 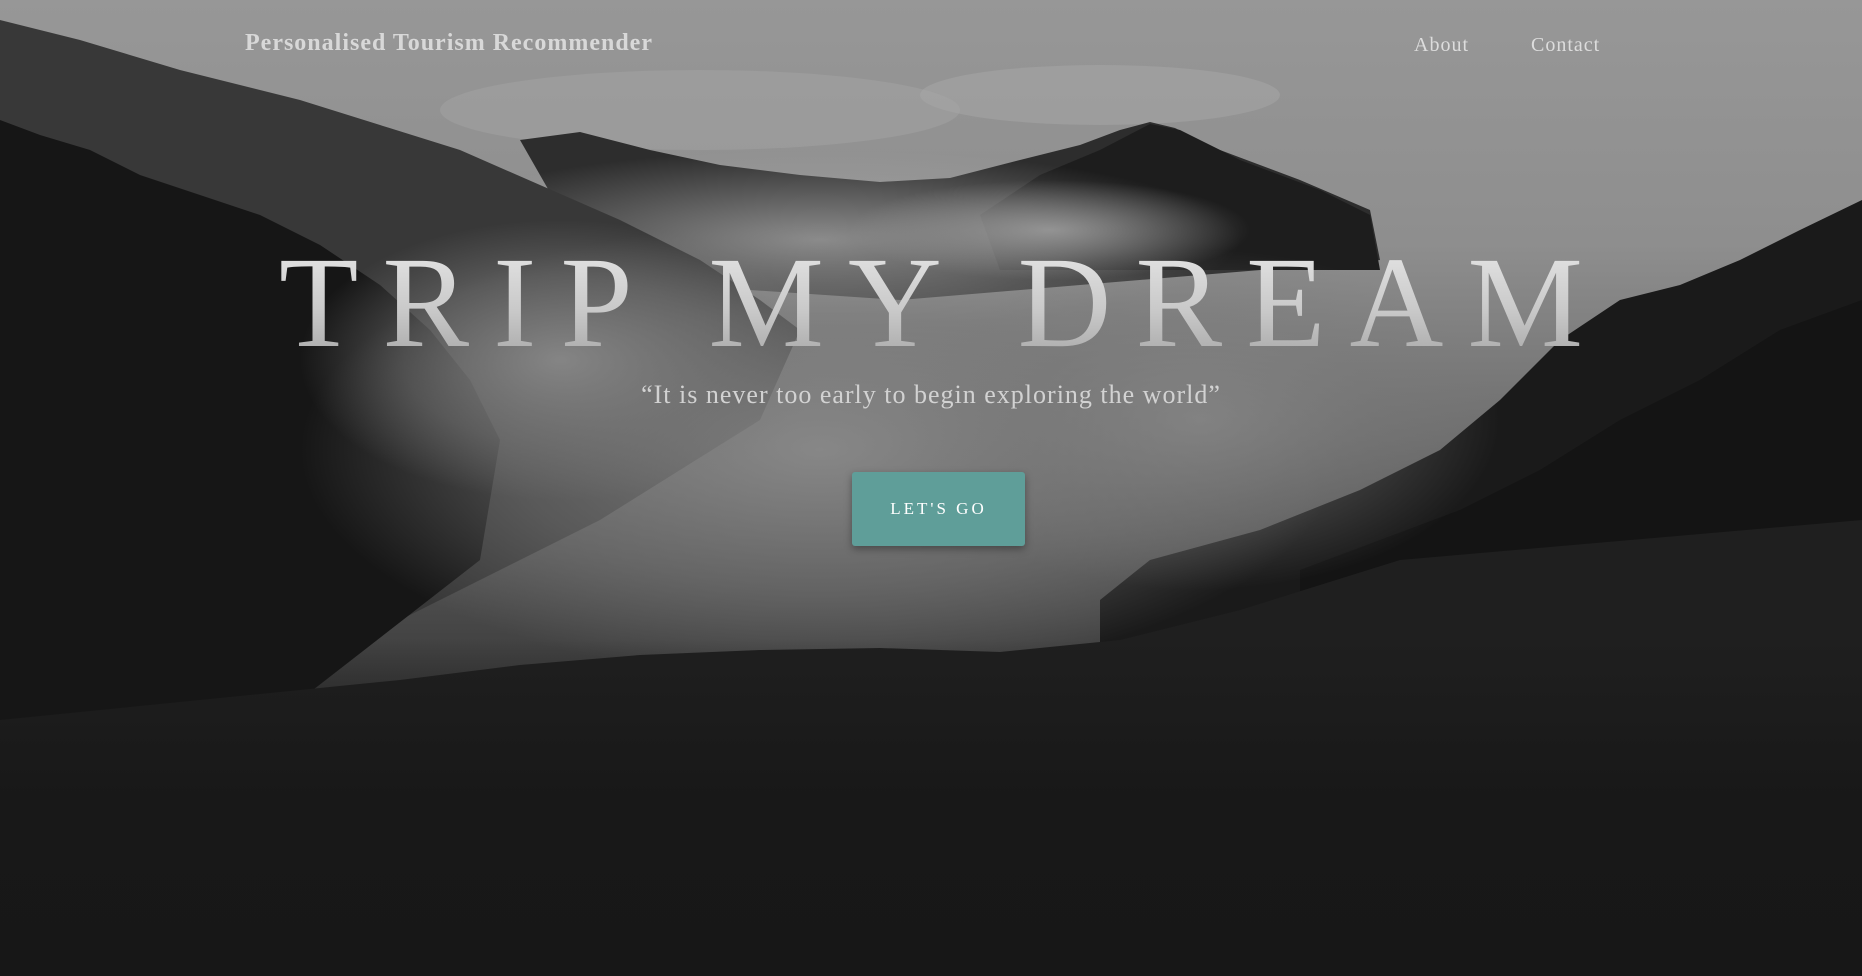 What do you see at coordinates (938, 509) in the screenshot?
I see `lets-go-button: LET'S GO` at bounding box center [938, 509].